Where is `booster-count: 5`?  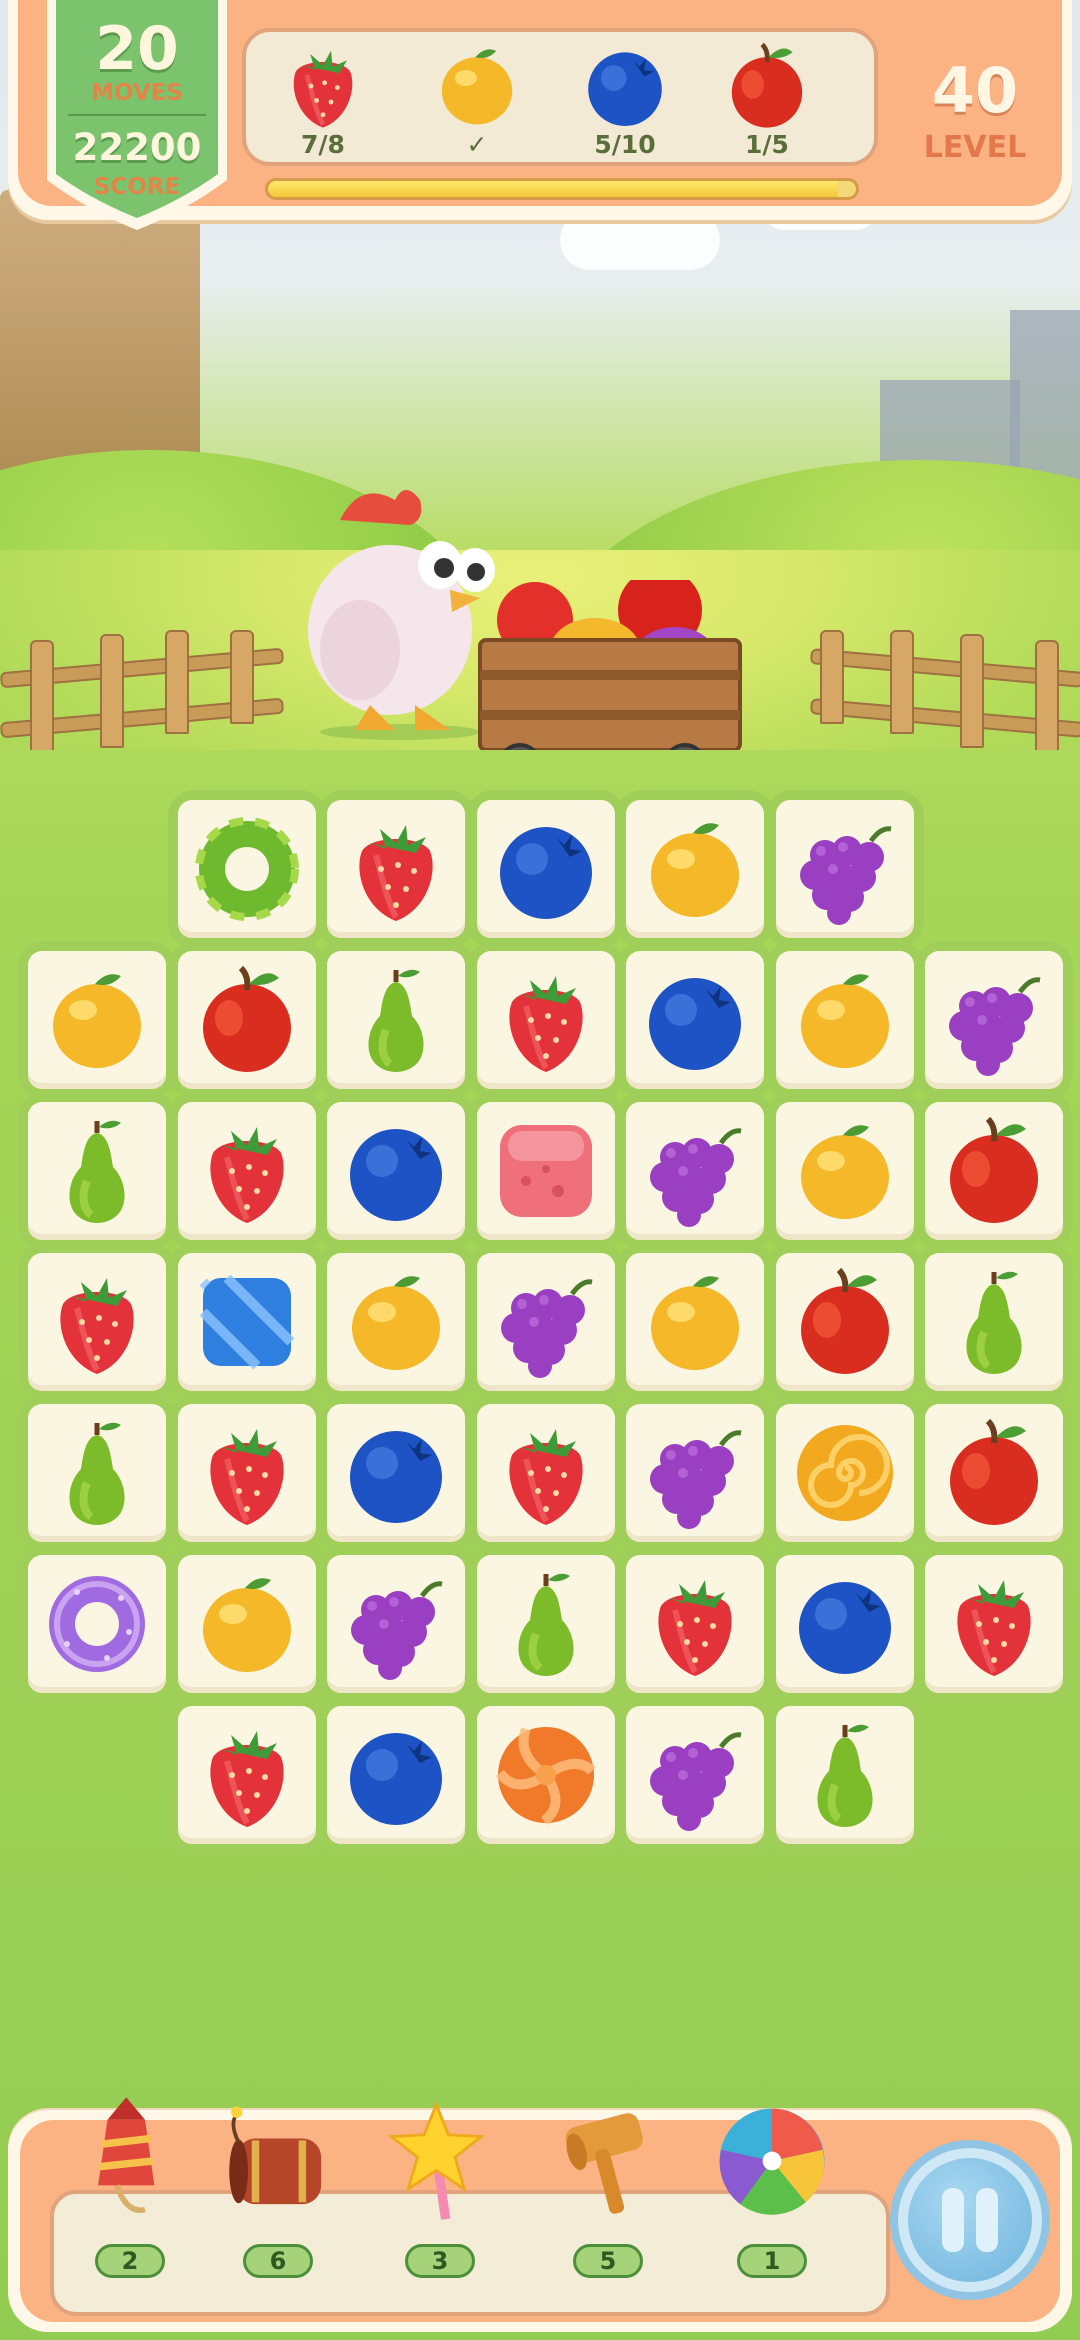
booster-count: 5 is located at coordinates (608, 2261).